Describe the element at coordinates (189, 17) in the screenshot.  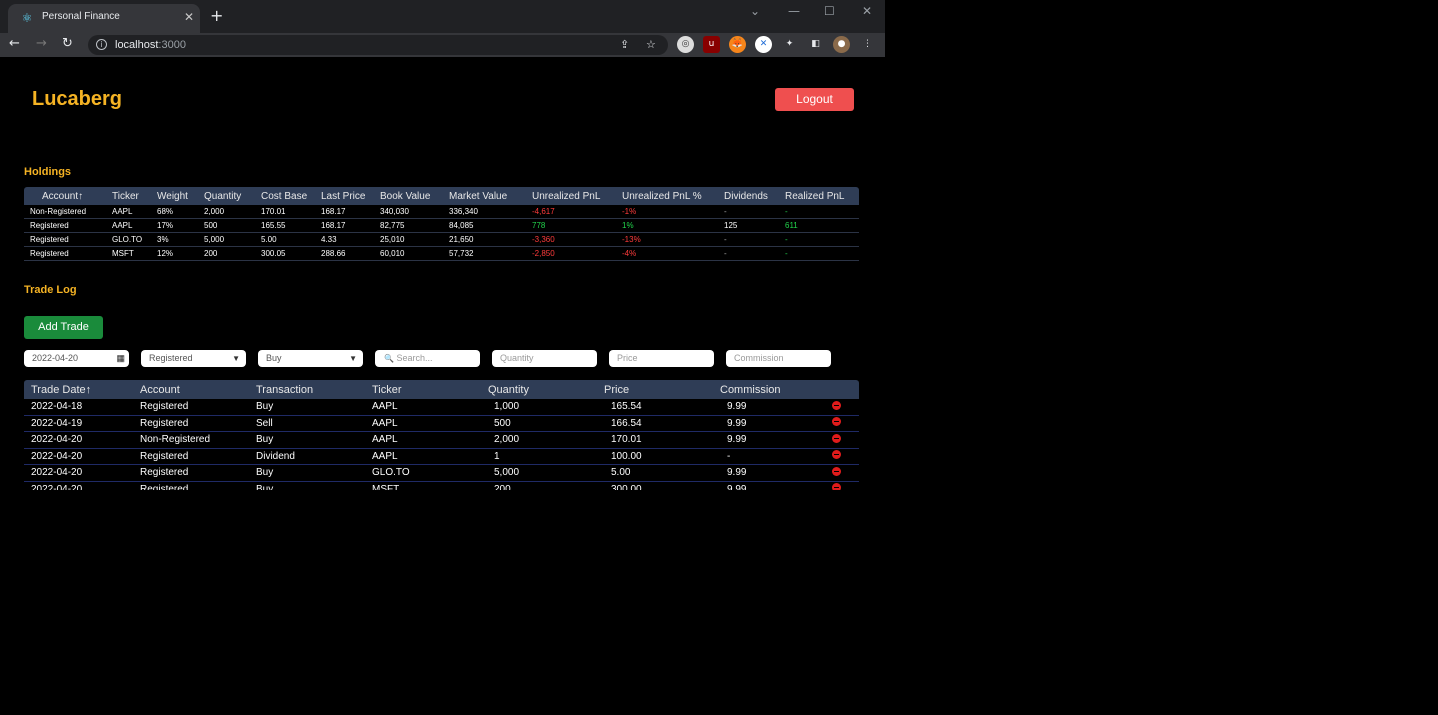
I see `close-tab-icon: ✕` at that location.